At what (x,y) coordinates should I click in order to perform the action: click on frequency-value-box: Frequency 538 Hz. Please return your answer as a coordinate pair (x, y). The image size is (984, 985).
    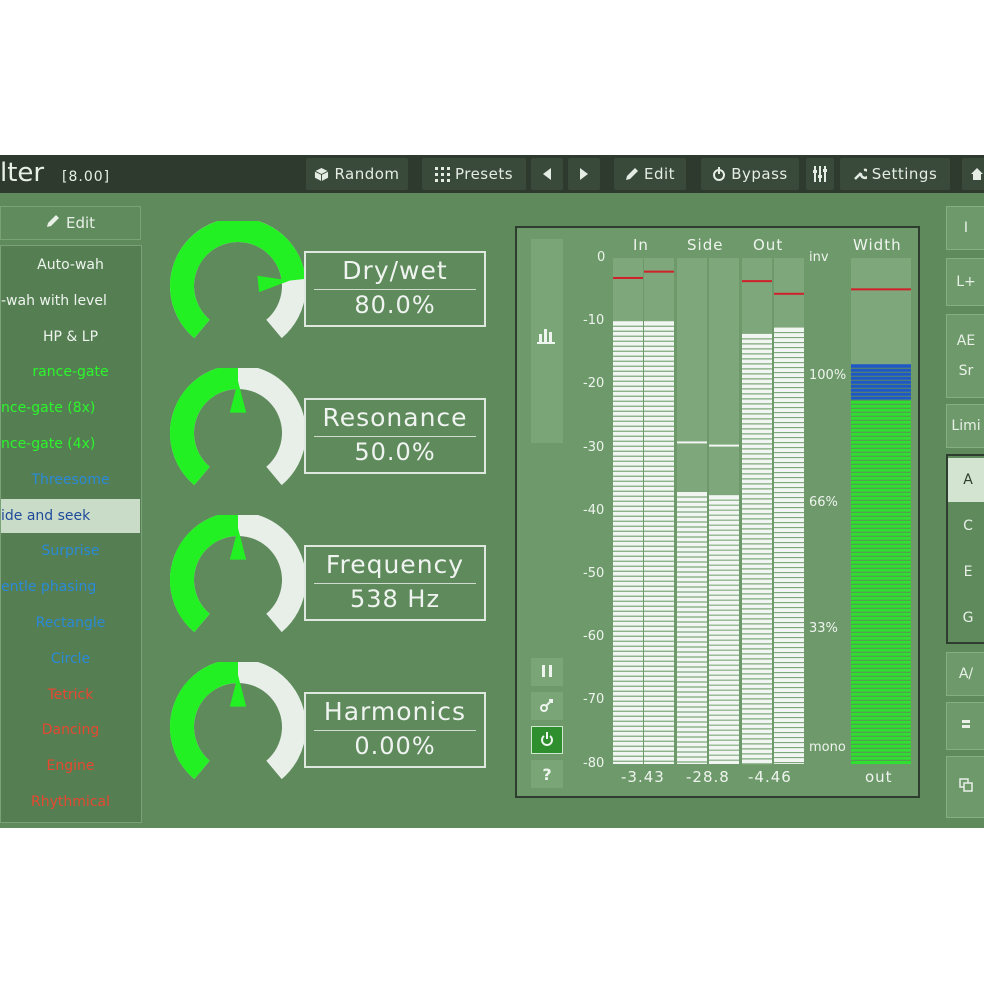
    Looking at the image, I should click on (395, 583).